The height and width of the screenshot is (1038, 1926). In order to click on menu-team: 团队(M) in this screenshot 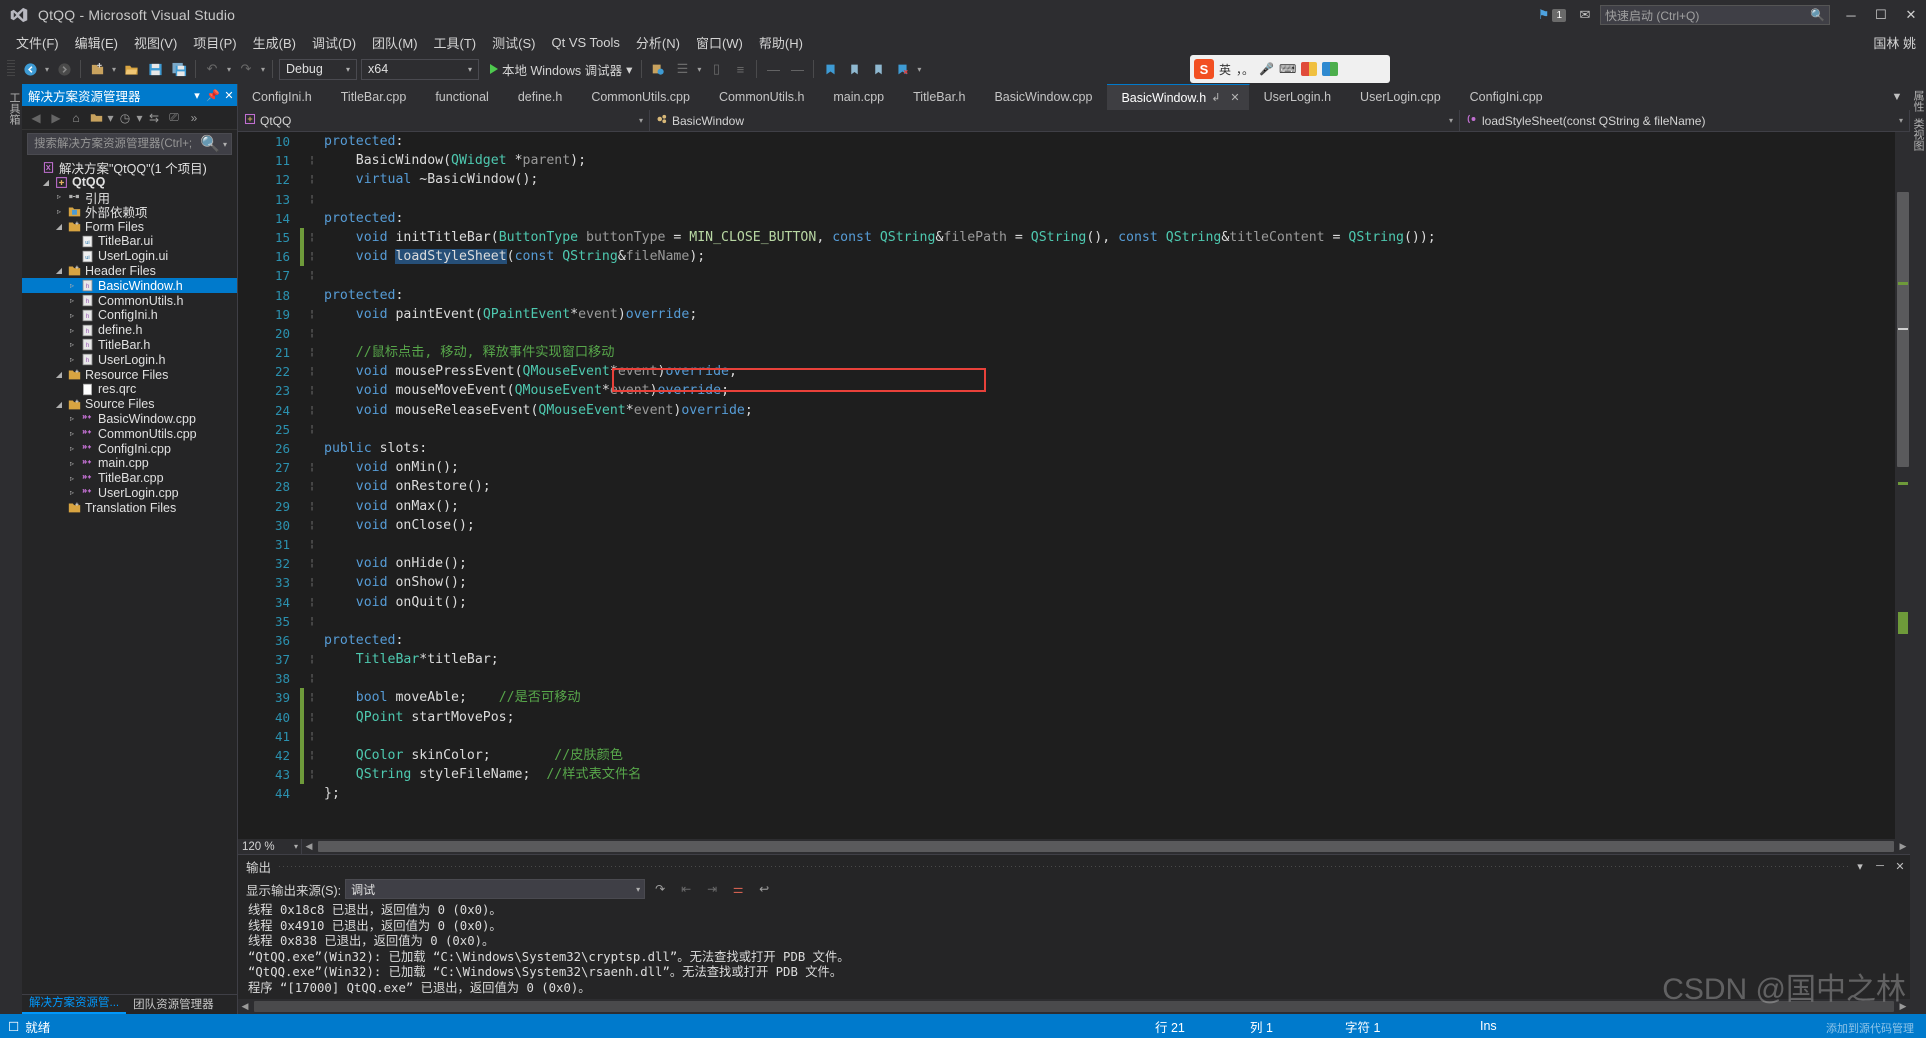, I will do `click(395, 42)`.